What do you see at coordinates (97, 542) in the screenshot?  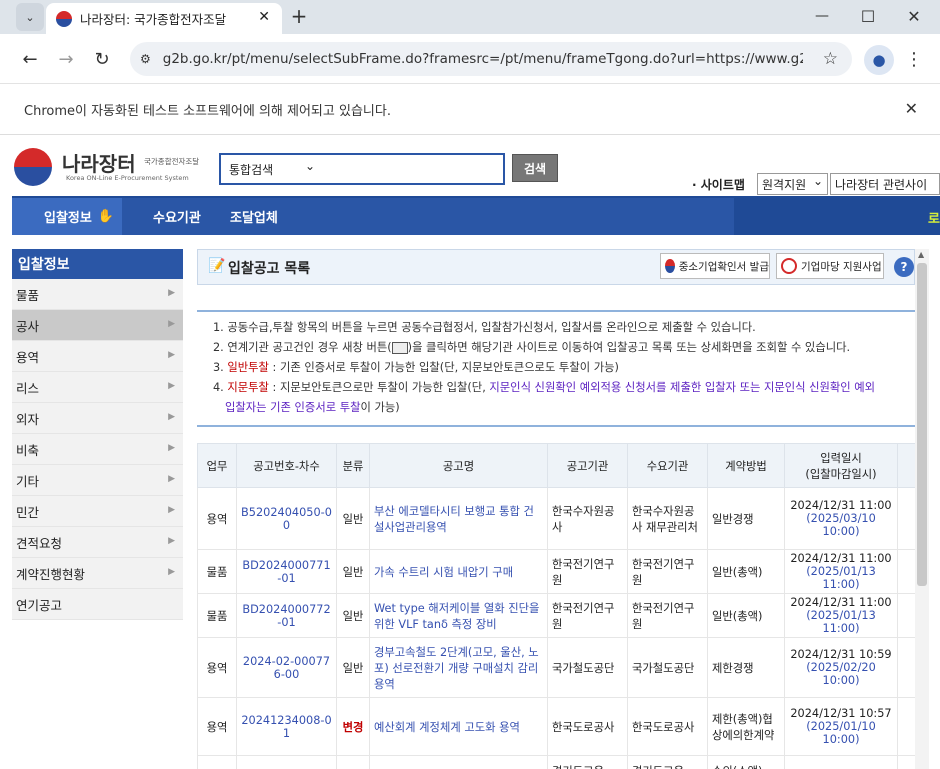 I see `sidebar-item: 견적요청 ▶` at bounding box center [97, 542].